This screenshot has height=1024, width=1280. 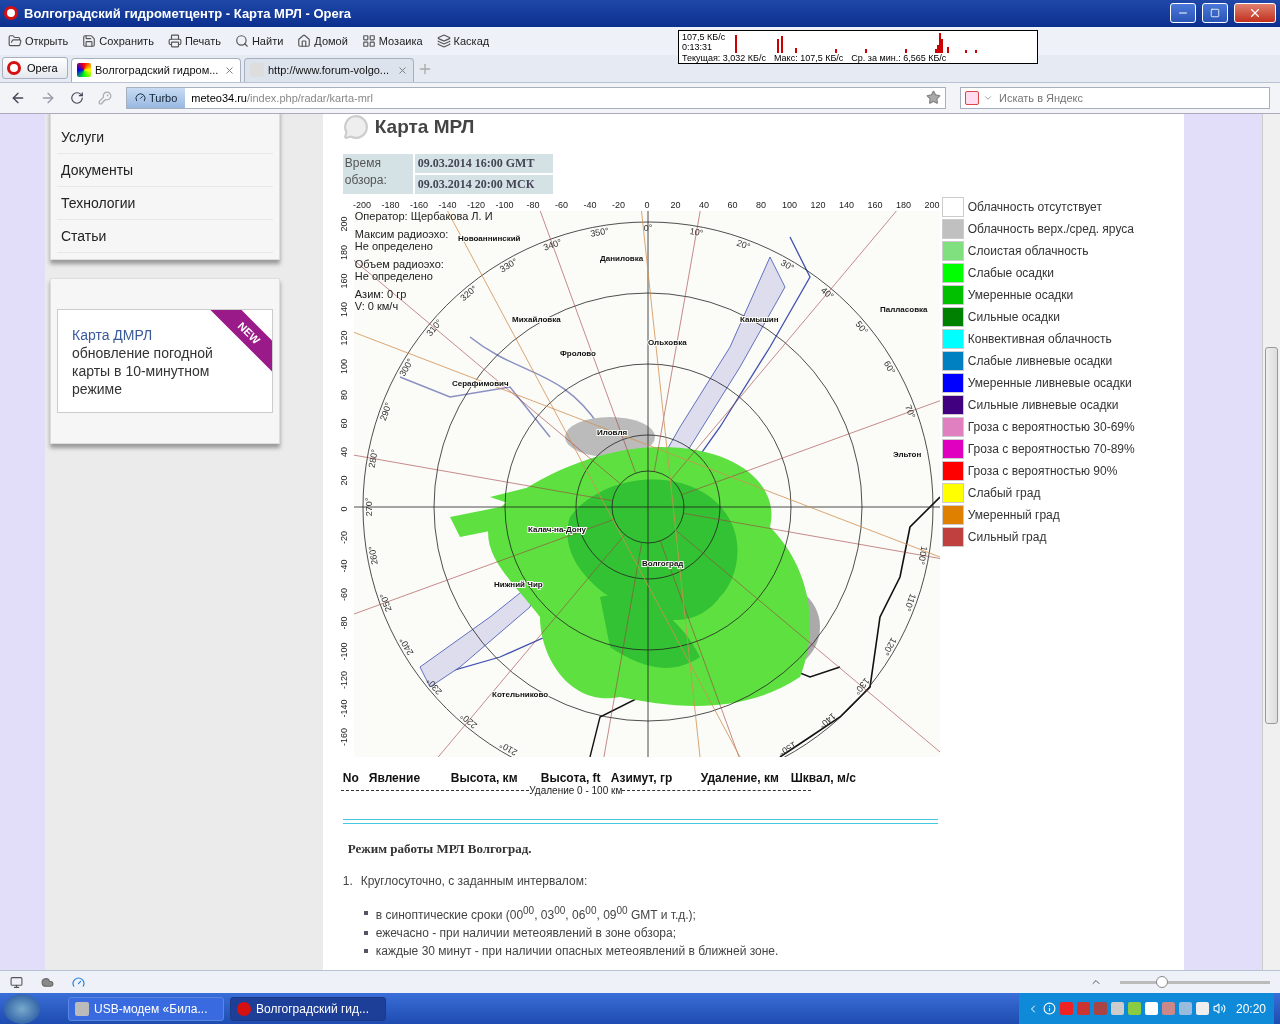 I want to click on bearing-label: 230°, so click(x=434, y=686).